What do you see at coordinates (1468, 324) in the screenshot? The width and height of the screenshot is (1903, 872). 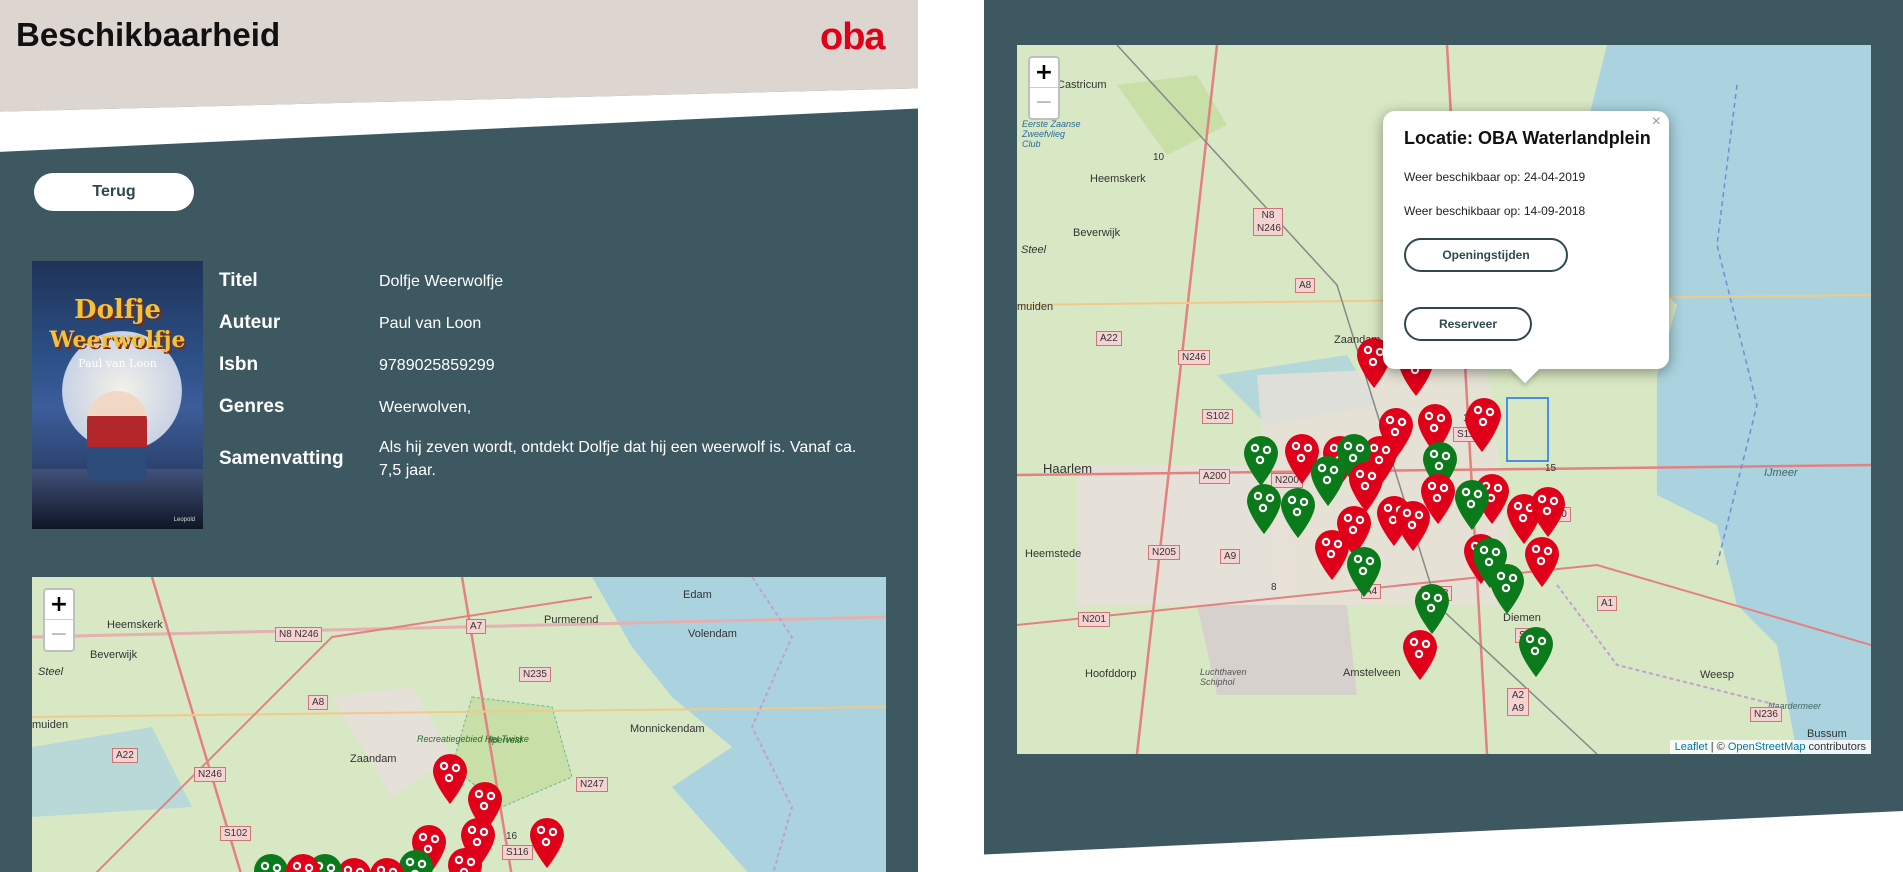 I see `reserve-button: Reserveer` at bounding box center [1468, 324].